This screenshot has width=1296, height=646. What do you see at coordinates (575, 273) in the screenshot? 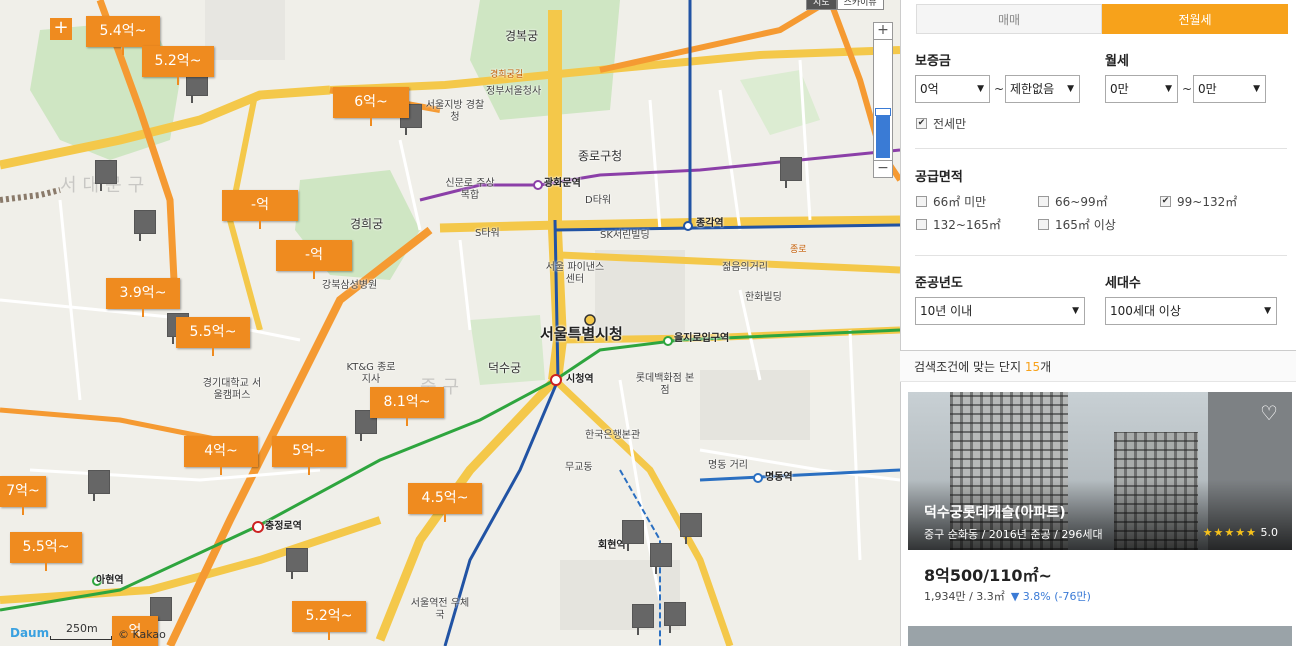
I see `map-label: 서울 파이낸스센터` at bounding box center [575, 273].